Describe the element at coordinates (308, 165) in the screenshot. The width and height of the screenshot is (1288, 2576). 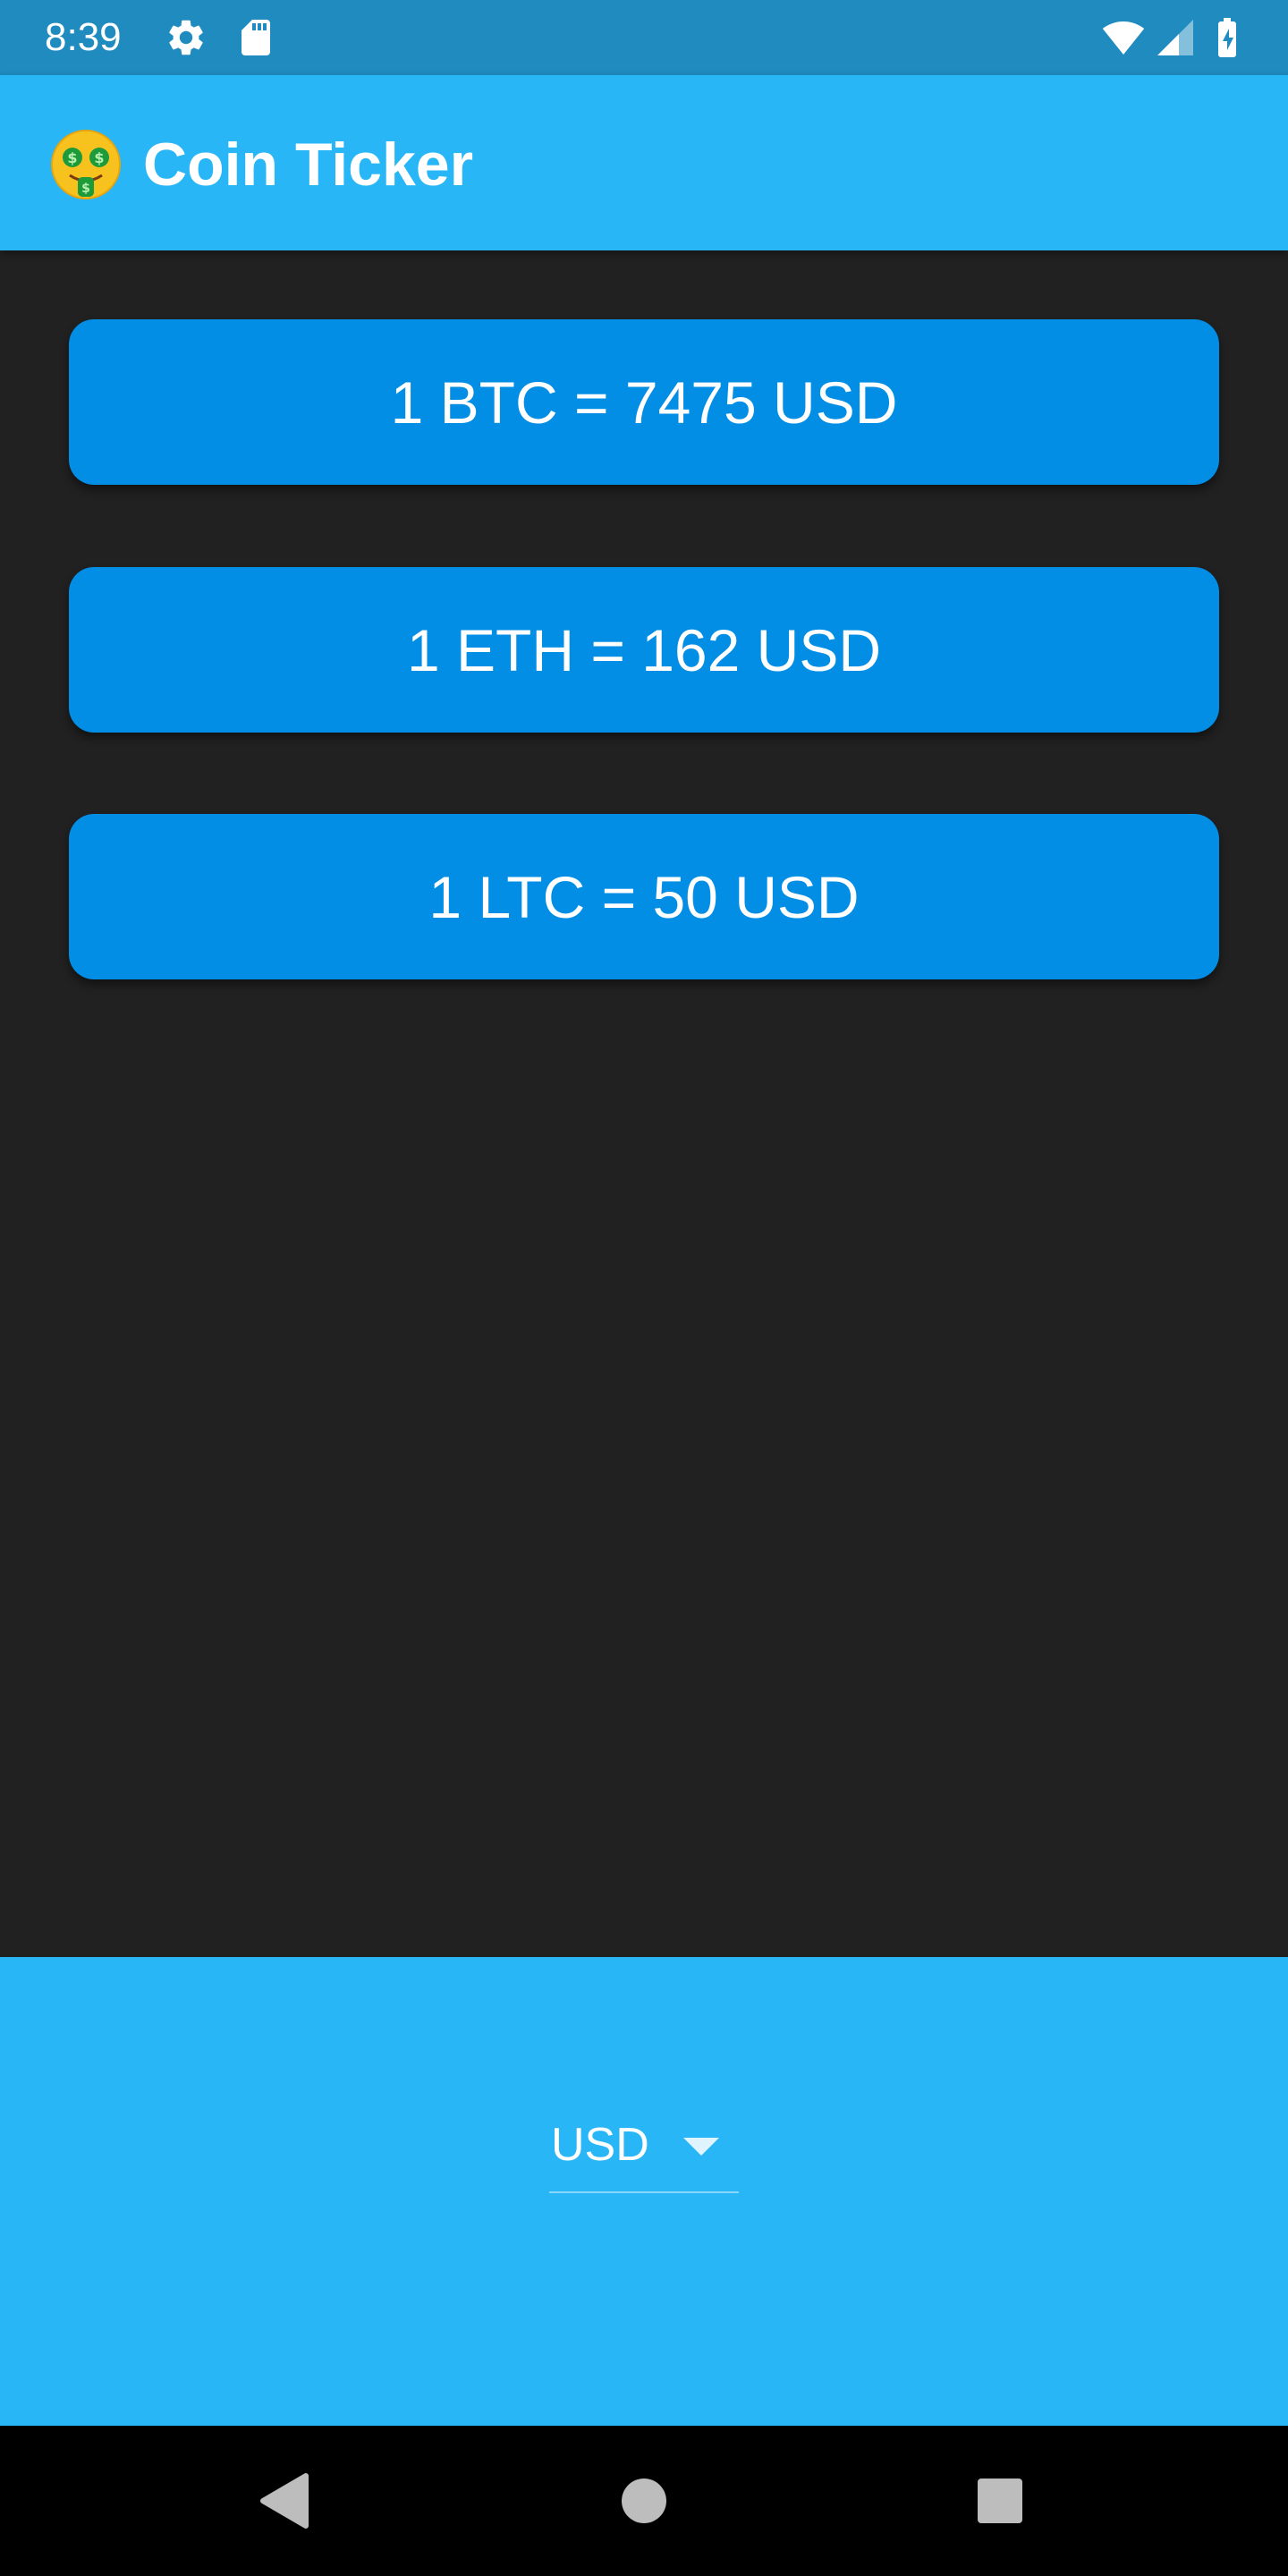
I see `app-title: Coin Ticker` at that location.